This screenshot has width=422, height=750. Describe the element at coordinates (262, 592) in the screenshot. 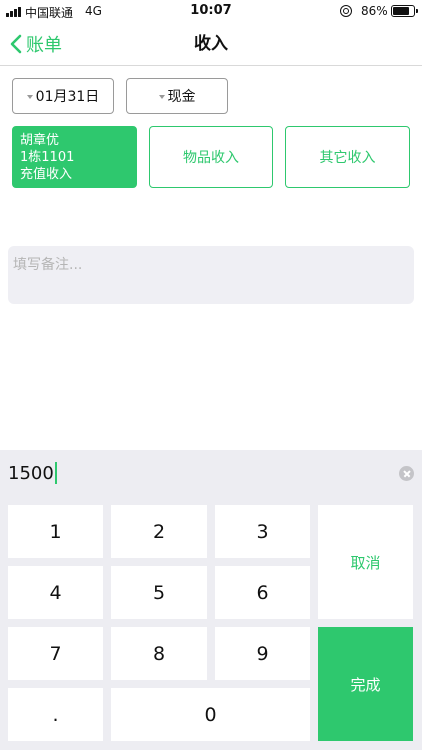

I see `key-6: 6` at that location.